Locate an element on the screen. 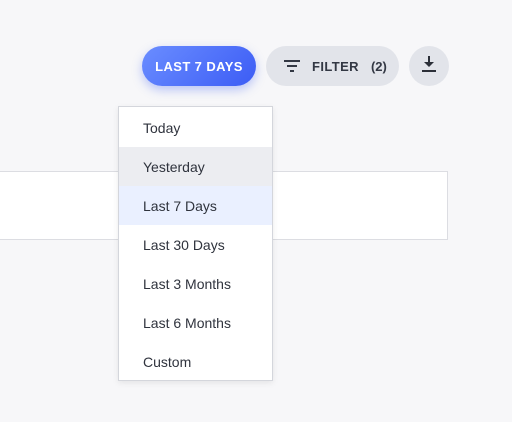 The width and height of the screenshot is (512, 422). dropdown-item-today: Today is located at coordinates (195, 127).